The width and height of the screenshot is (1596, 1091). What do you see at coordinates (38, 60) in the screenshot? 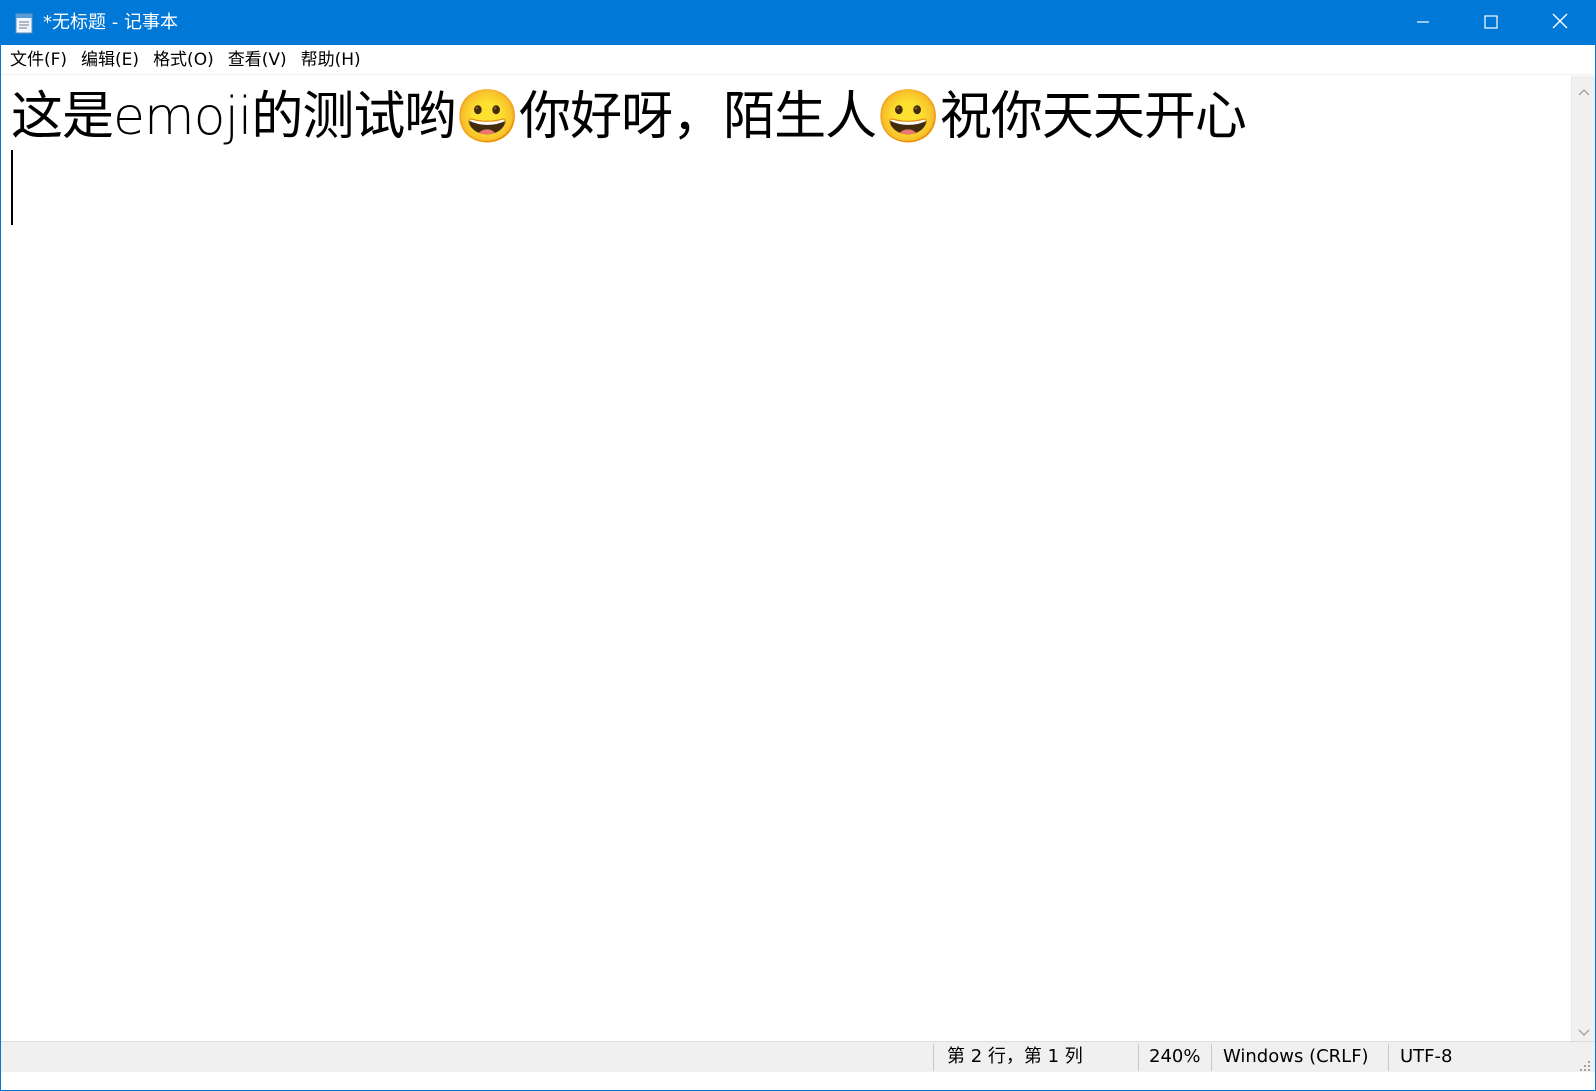
I see `menu-file: 文件(F)` at bounding box center [38, 60].